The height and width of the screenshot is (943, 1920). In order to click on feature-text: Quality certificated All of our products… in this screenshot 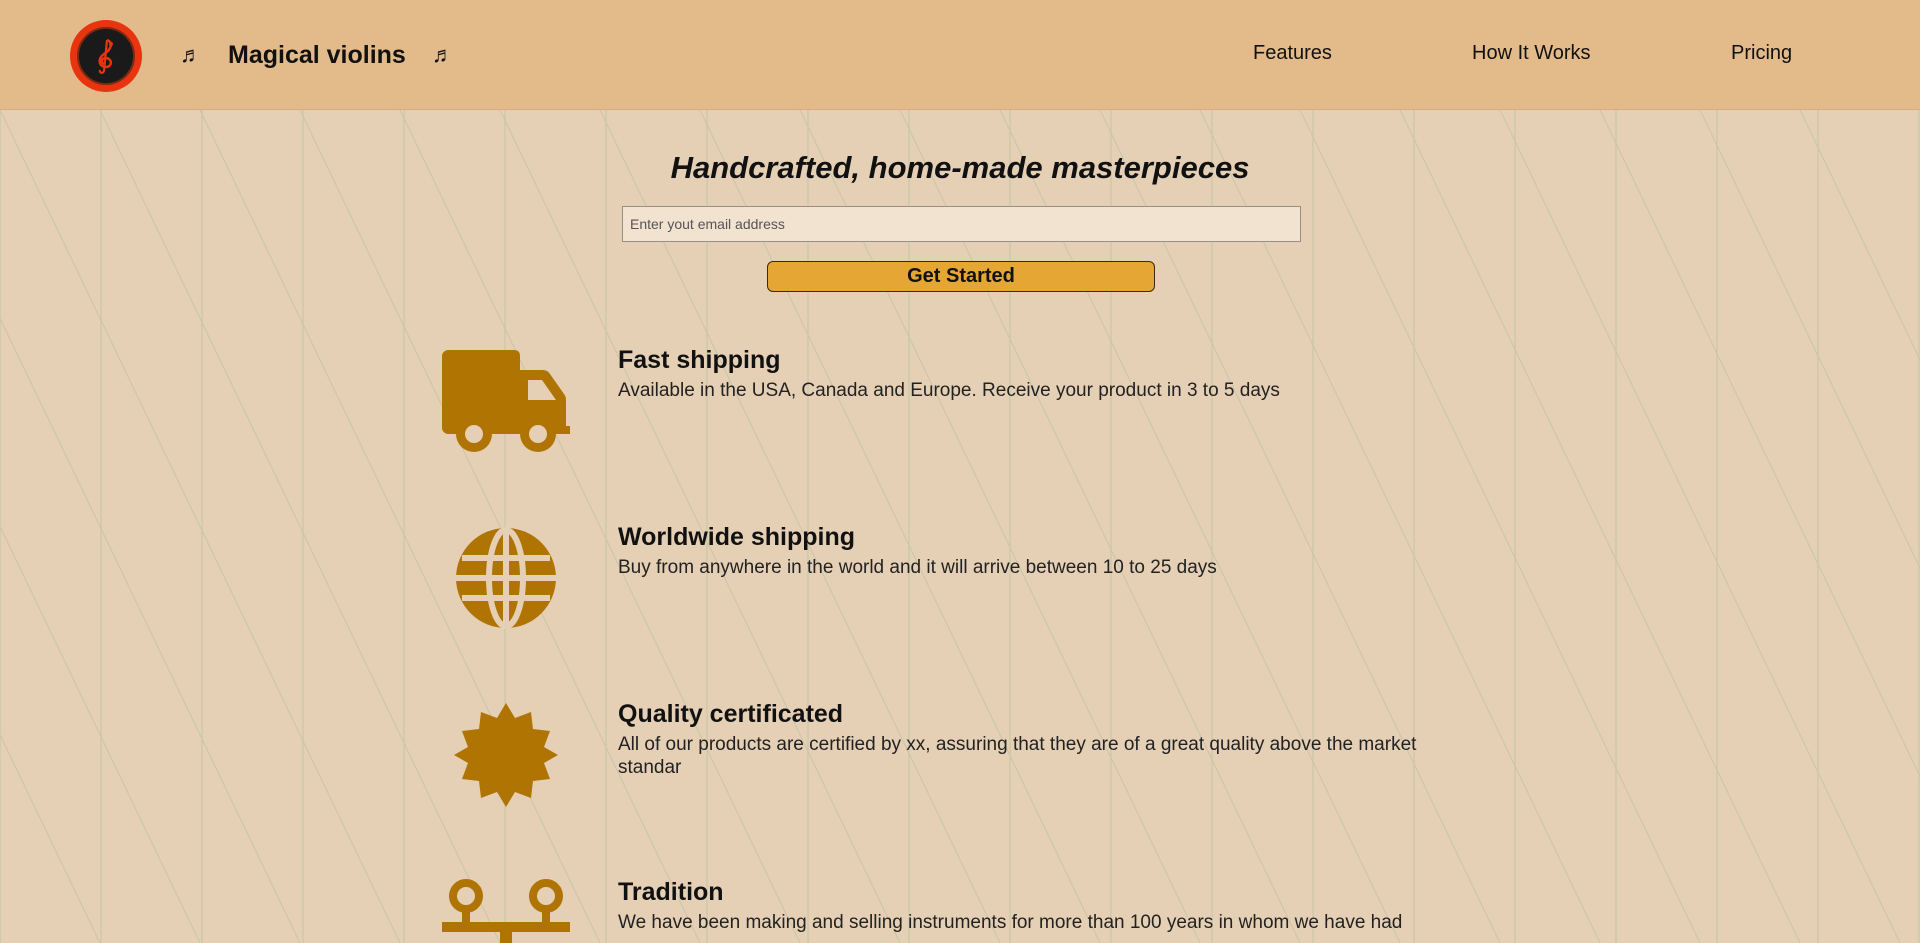, I will do `click(1038, 739)`.